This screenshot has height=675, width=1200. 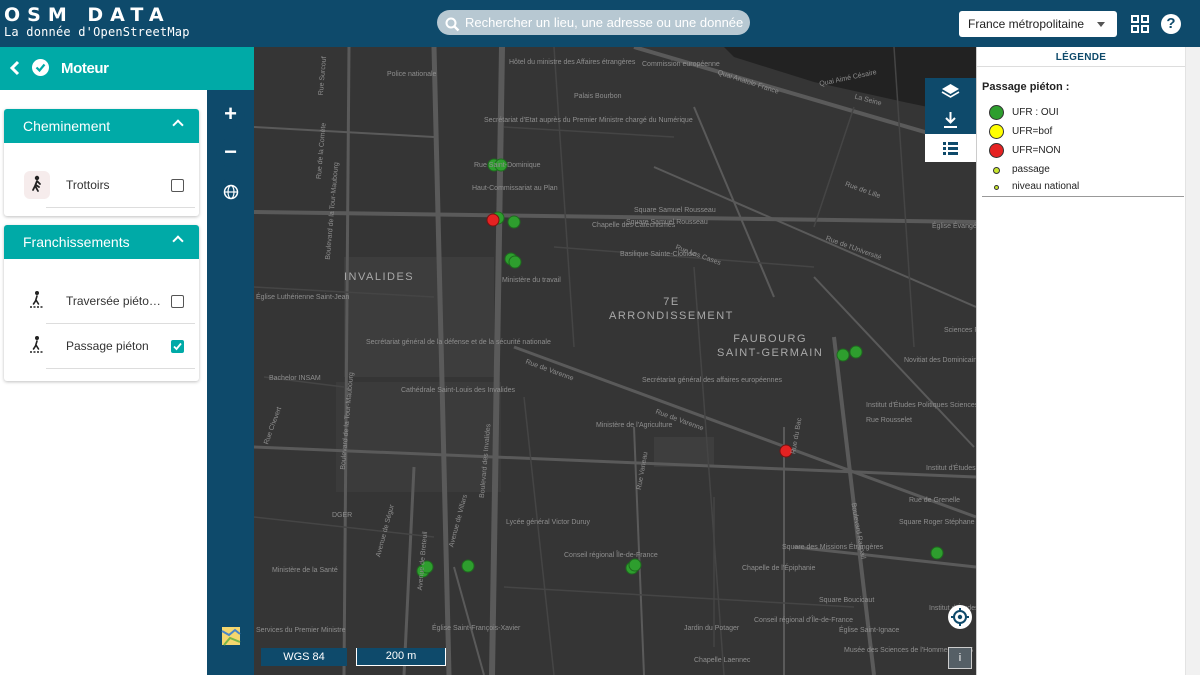 What do you see at coordinates (40, 67) in the screenshot?
I see `check-circle-icon` at bounding box center [40, 67].